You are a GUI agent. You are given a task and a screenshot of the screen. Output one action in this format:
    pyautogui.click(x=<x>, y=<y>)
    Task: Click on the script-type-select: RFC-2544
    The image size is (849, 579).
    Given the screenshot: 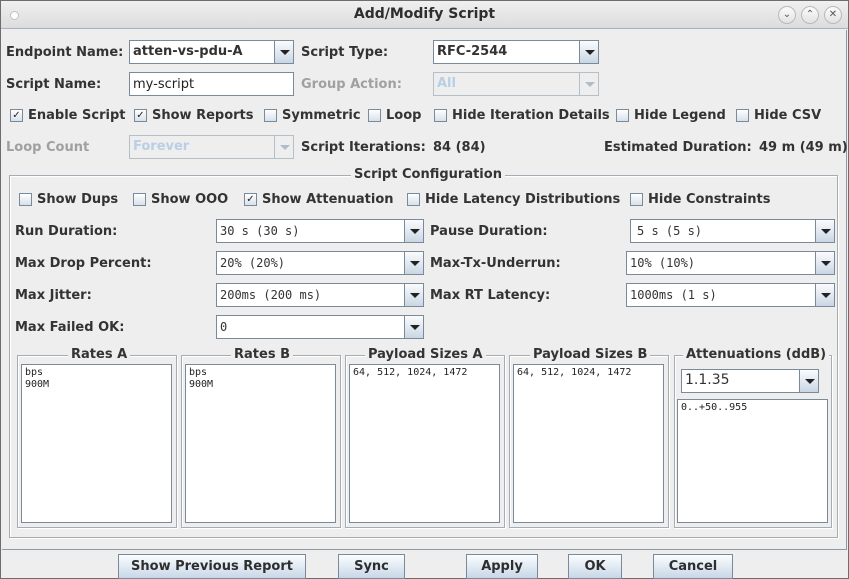 What is the action you would take?
    pyautogui.click(x=516, y=52)
    